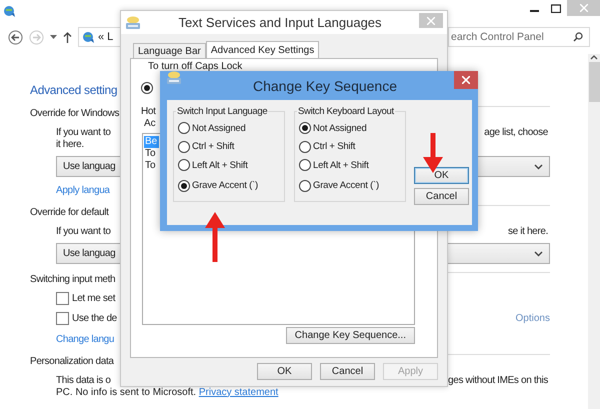 The width and height of the screenshot is (600, 409). I want to click on privacy-text: PC. No info is sent to Microsoft. Privacy statement, so click(166, 392).